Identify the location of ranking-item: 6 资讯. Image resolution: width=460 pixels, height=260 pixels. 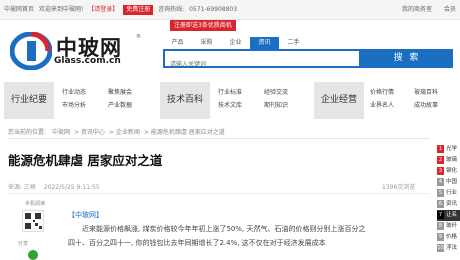
(448, 204).